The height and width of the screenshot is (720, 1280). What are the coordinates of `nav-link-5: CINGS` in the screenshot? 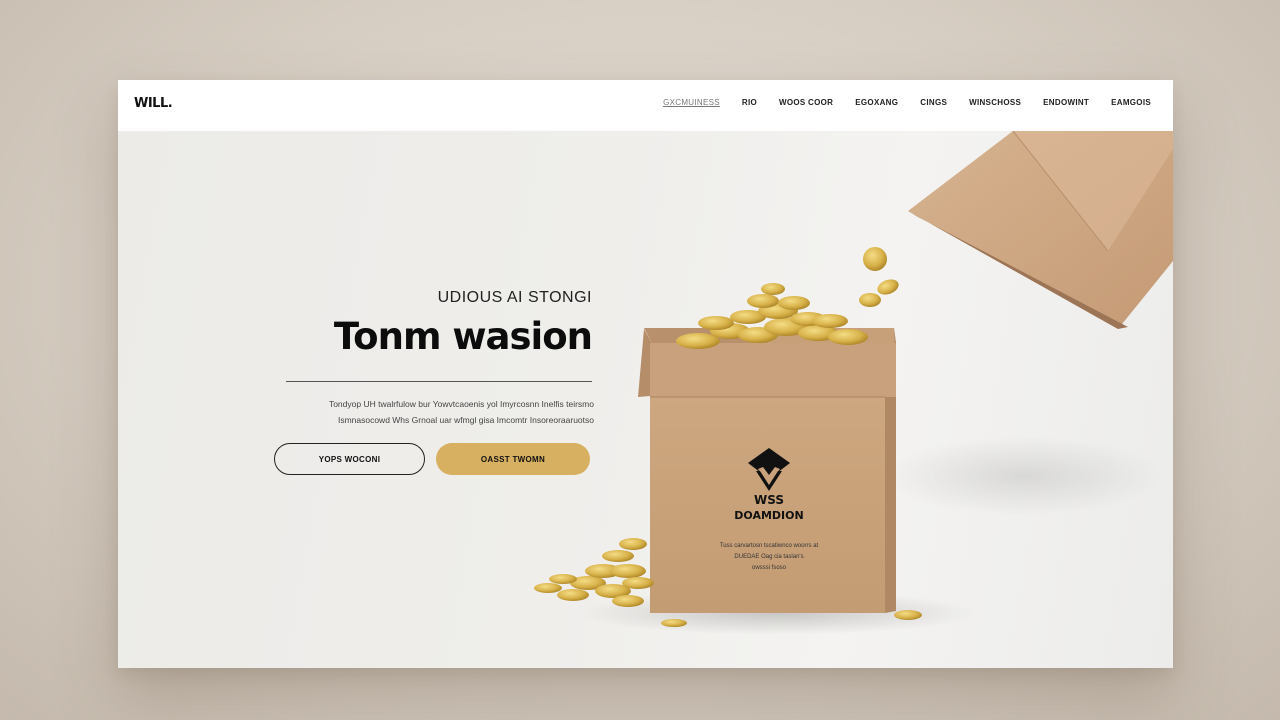 It's located at (933, 102).